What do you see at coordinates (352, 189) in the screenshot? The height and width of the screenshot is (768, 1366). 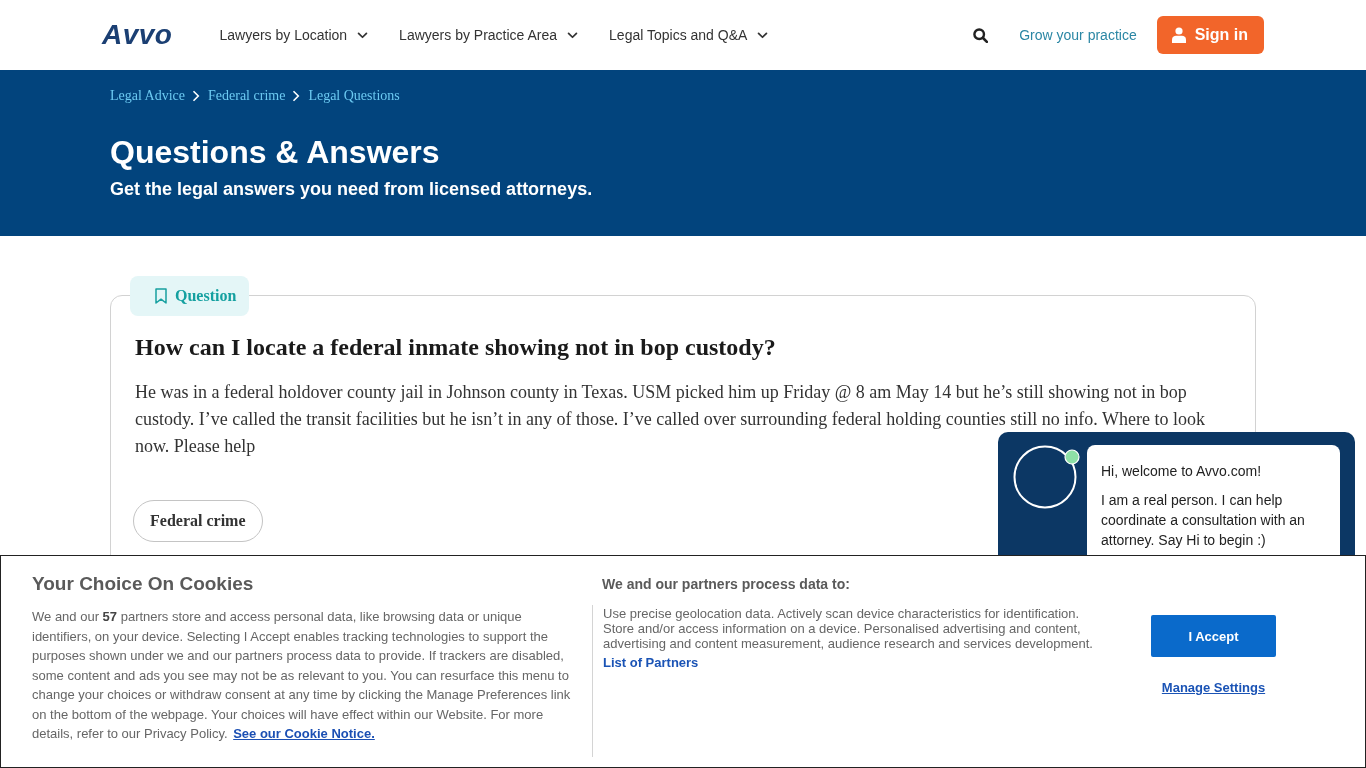 I see `page-subtitle: Get the legal answers you need from licensed attorneys.` at bounding box center [352, 189].